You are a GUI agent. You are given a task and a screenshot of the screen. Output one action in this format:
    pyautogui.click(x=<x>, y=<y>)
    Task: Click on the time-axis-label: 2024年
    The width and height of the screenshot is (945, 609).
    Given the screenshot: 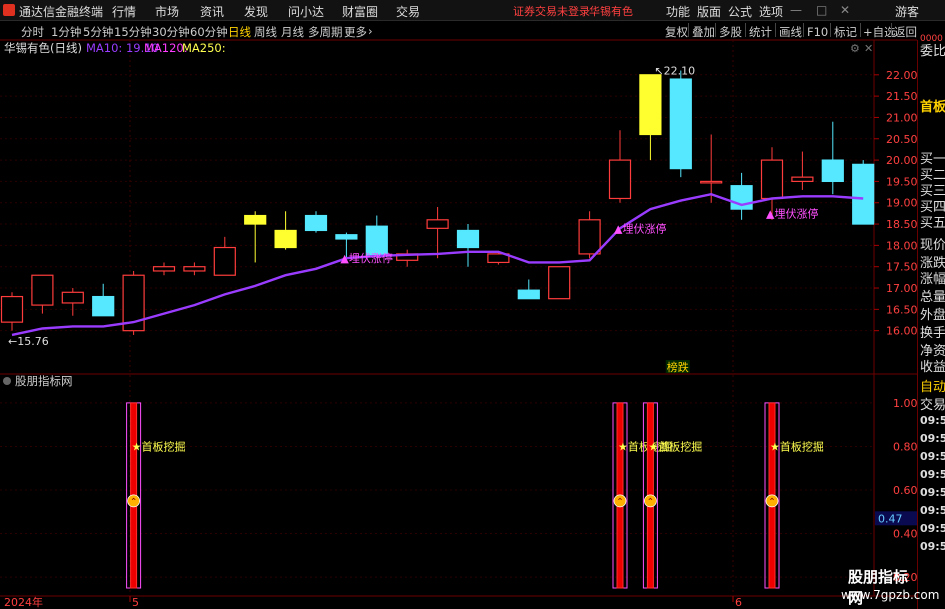 What is the action you would take?
    pyautogui.click(x=23, y=602)
    